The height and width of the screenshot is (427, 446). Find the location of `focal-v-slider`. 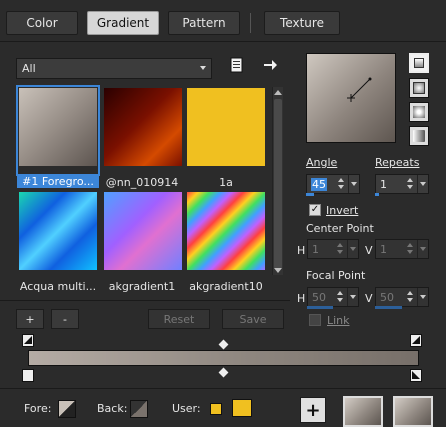

focal-v-slider is located at coordinates (388, 307).